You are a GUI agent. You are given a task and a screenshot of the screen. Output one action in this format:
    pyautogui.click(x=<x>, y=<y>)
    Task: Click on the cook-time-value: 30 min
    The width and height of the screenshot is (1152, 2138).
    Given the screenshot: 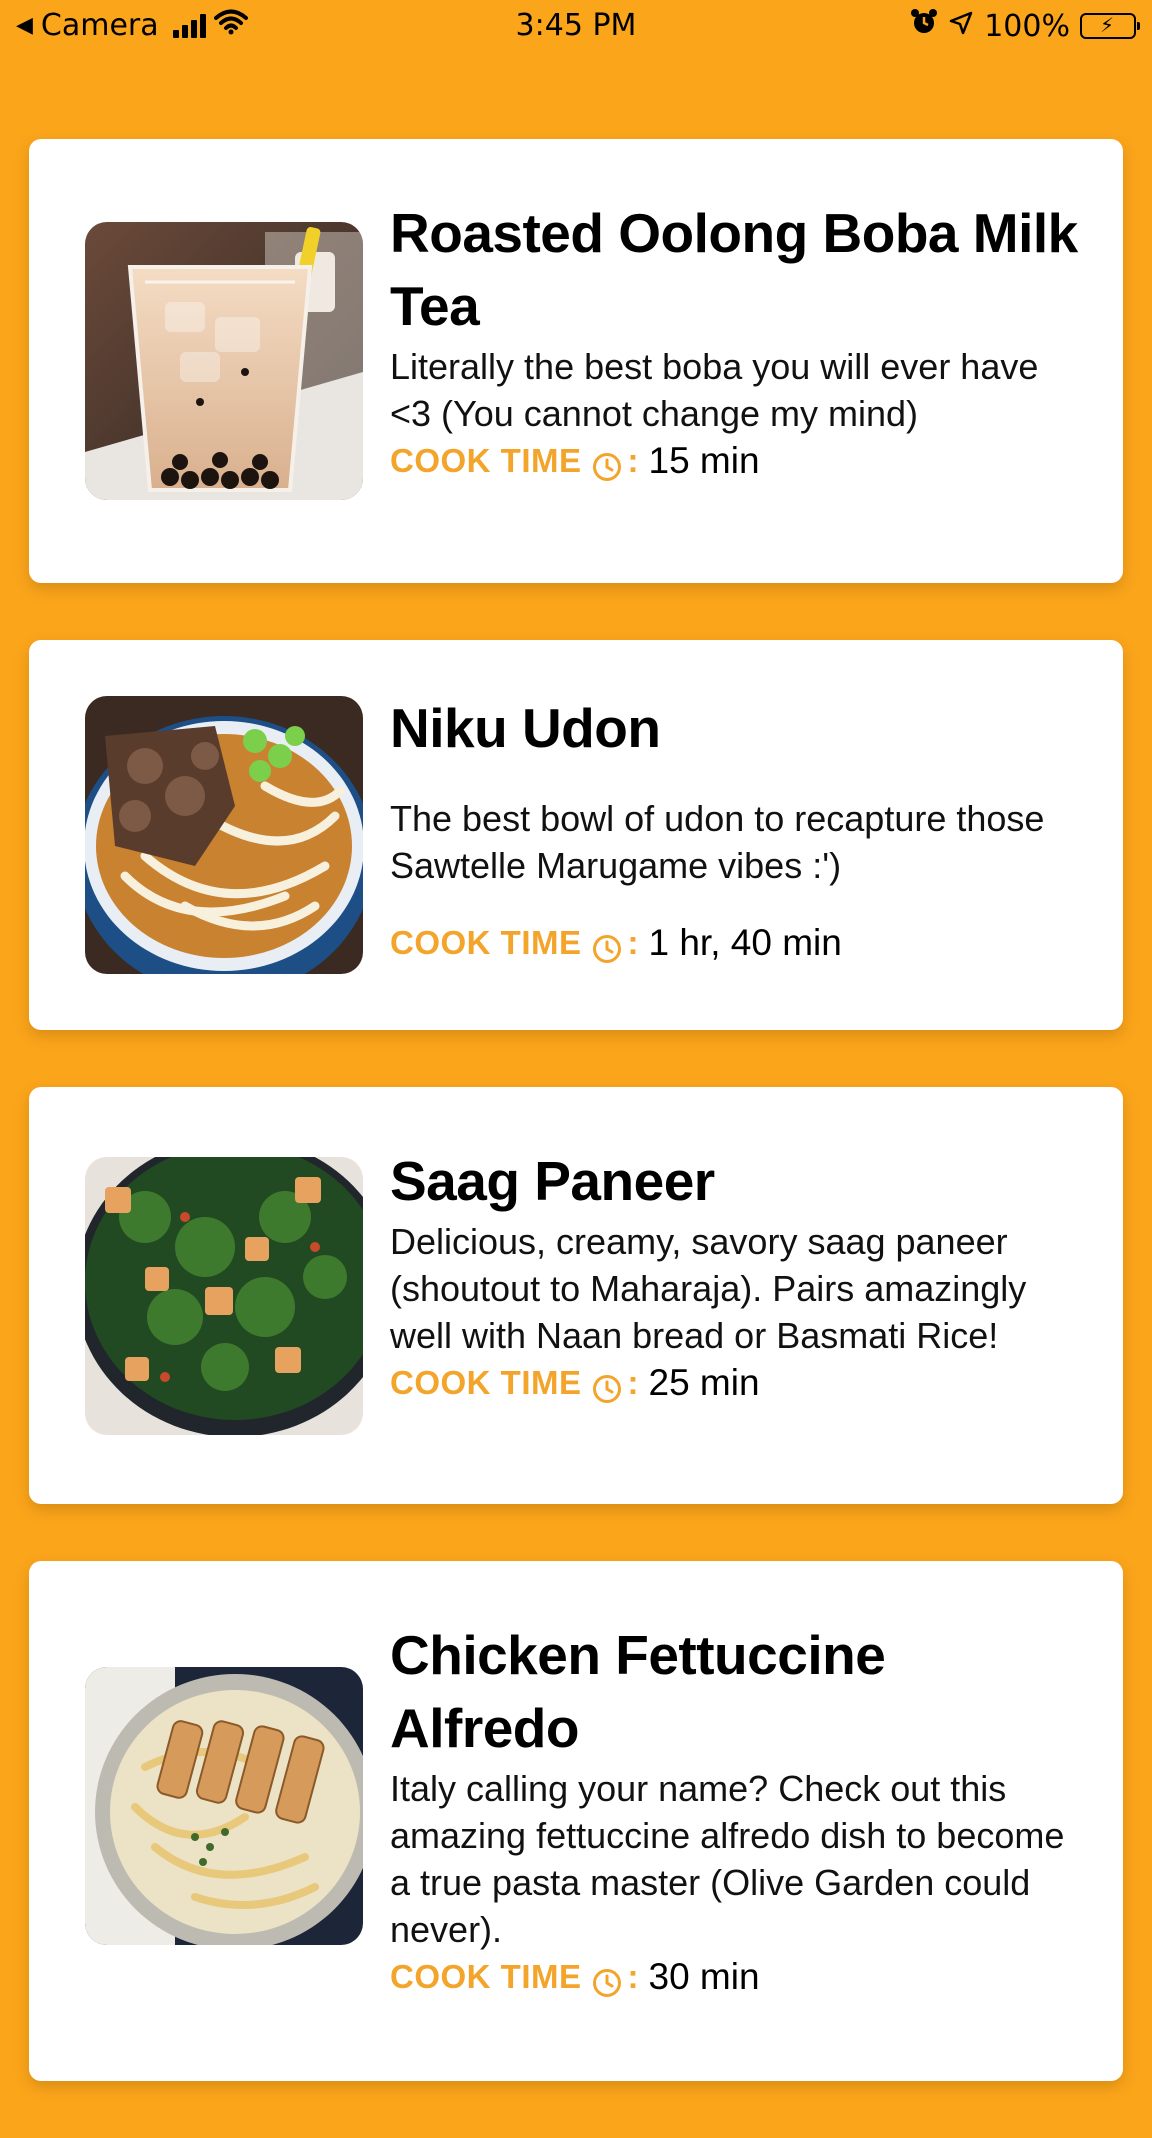 What is the action you would take?
    pyautogui.click(x=704, y=1976)
    